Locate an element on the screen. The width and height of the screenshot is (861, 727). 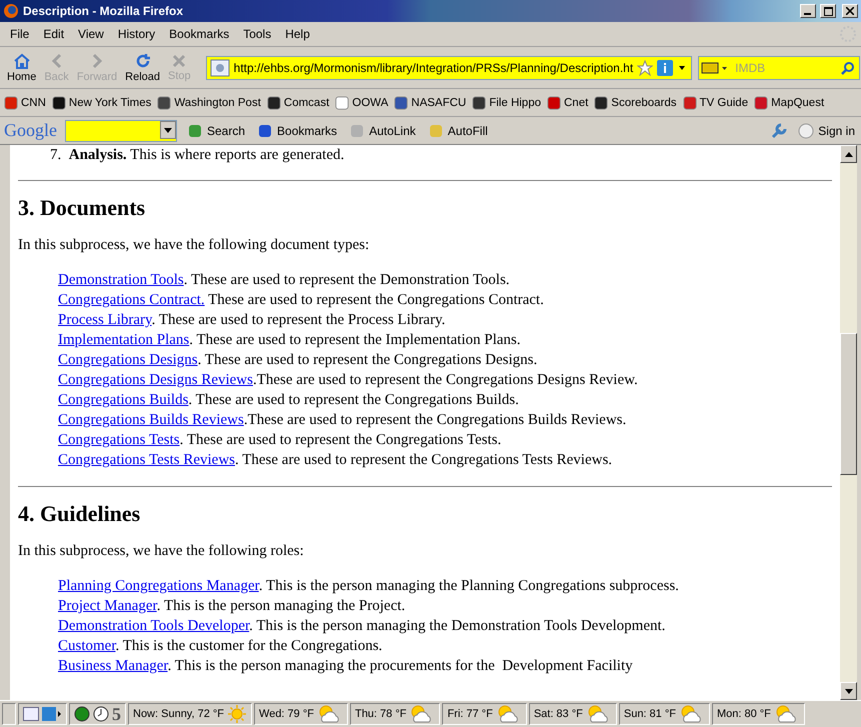
home-icon is located at coordinates (21, 60).